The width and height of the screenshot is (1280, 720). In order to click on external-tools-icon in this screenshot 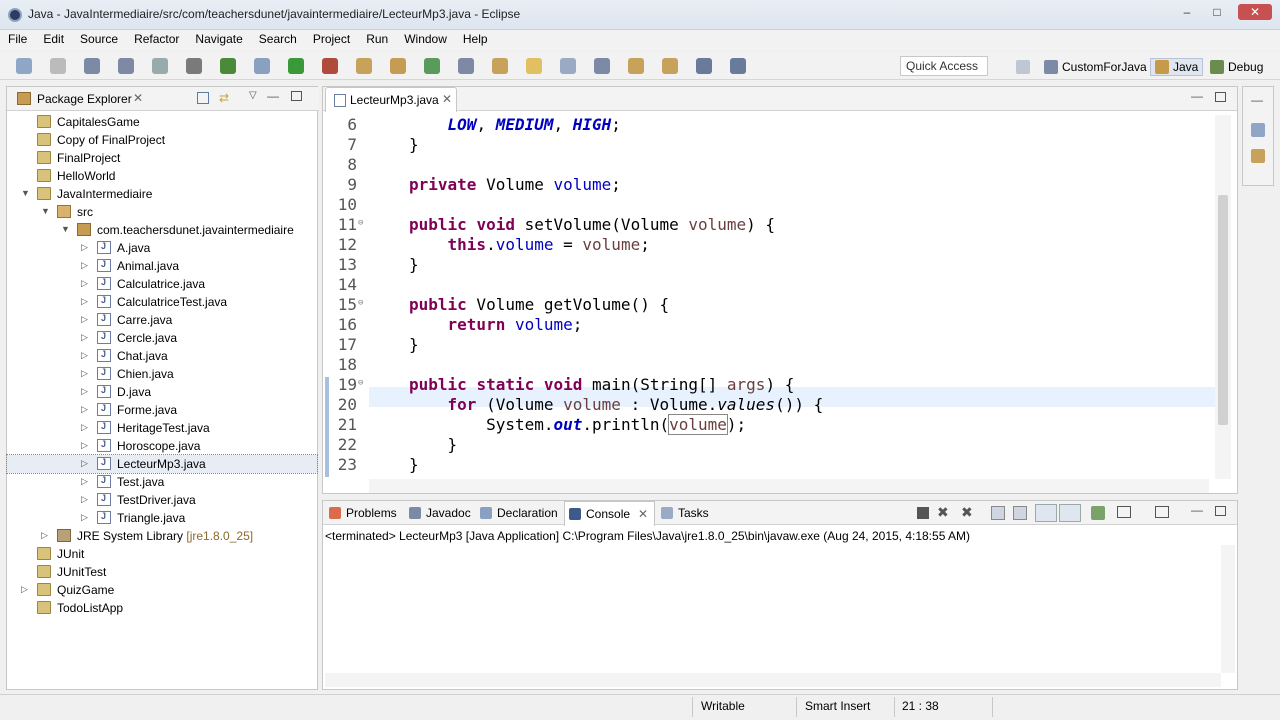, I will do `click(330, 66)`.